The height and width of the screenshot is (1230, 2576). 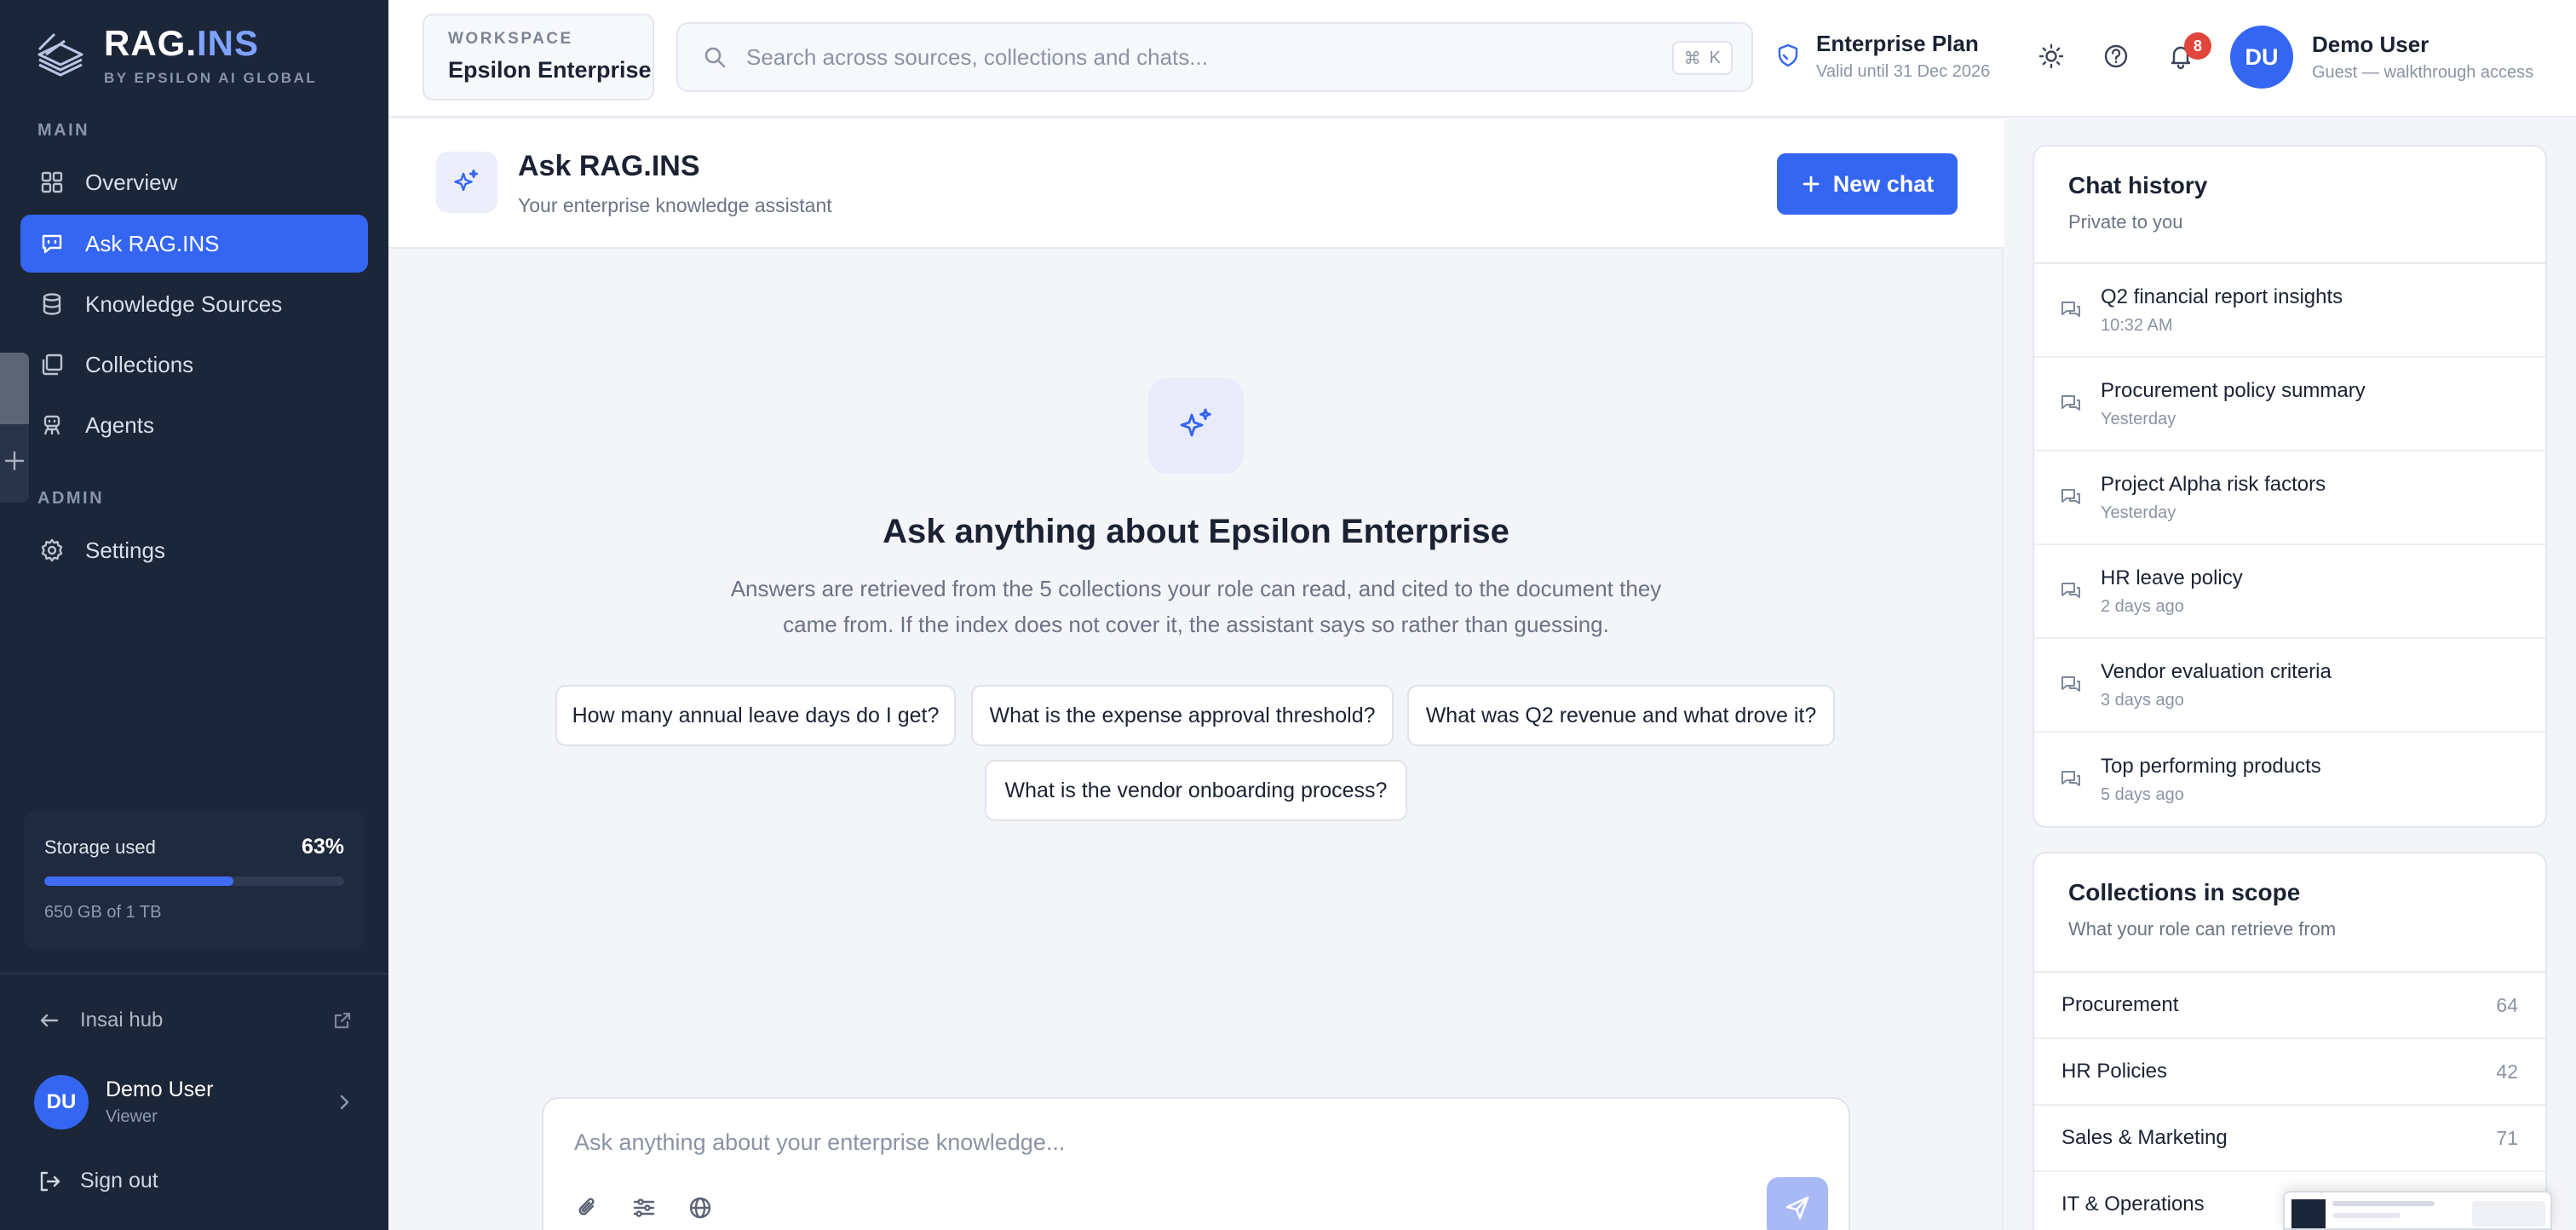 I want to click on chevron-right-icon, so click(x=345, y=1102).